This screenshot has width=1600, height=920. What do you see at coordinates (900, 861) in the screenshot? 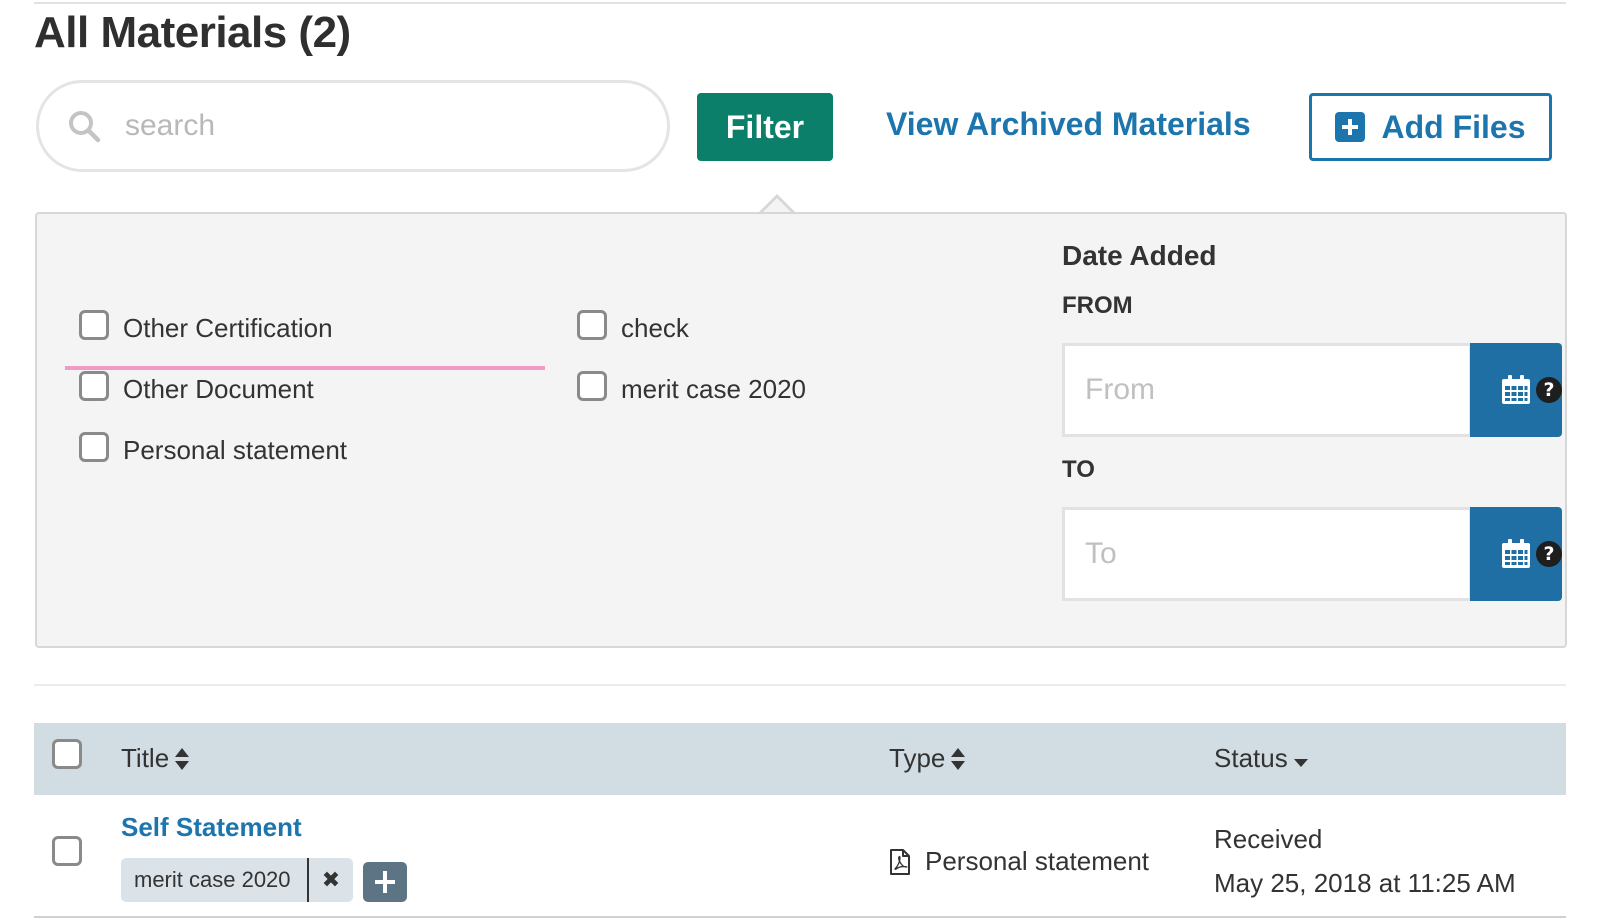
I see `pdf-file-icon` at bounding box center [900, 861].